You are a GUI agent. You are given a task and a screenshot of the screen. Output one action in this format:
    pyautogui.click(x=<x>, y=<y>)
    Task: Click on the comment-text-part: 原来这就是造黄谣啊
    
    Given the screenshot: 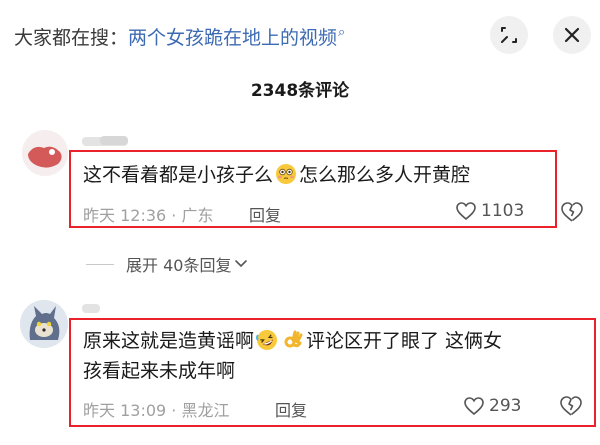 What is the action you would take?
    pyautogui.click(x=169, y=341)
    